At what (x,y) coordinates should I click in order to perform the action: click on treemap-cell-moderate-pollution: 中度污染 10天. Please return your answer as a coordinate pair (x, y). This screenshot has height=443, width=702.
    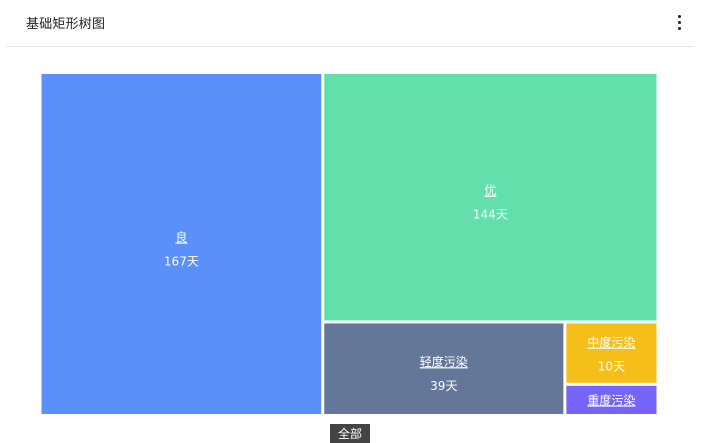
    Looking at the image, I should click on (611, 353).